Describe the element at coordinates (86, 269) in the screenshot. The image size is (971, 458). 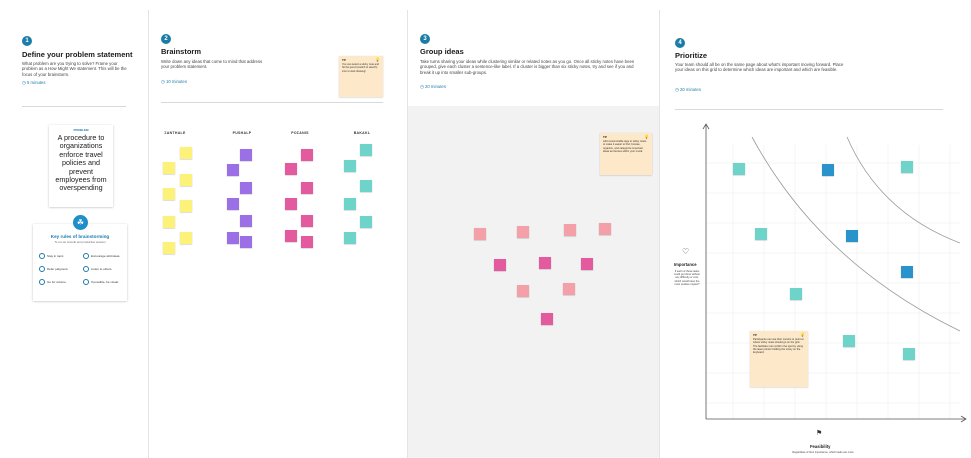
I see `ear-icon` at that location.